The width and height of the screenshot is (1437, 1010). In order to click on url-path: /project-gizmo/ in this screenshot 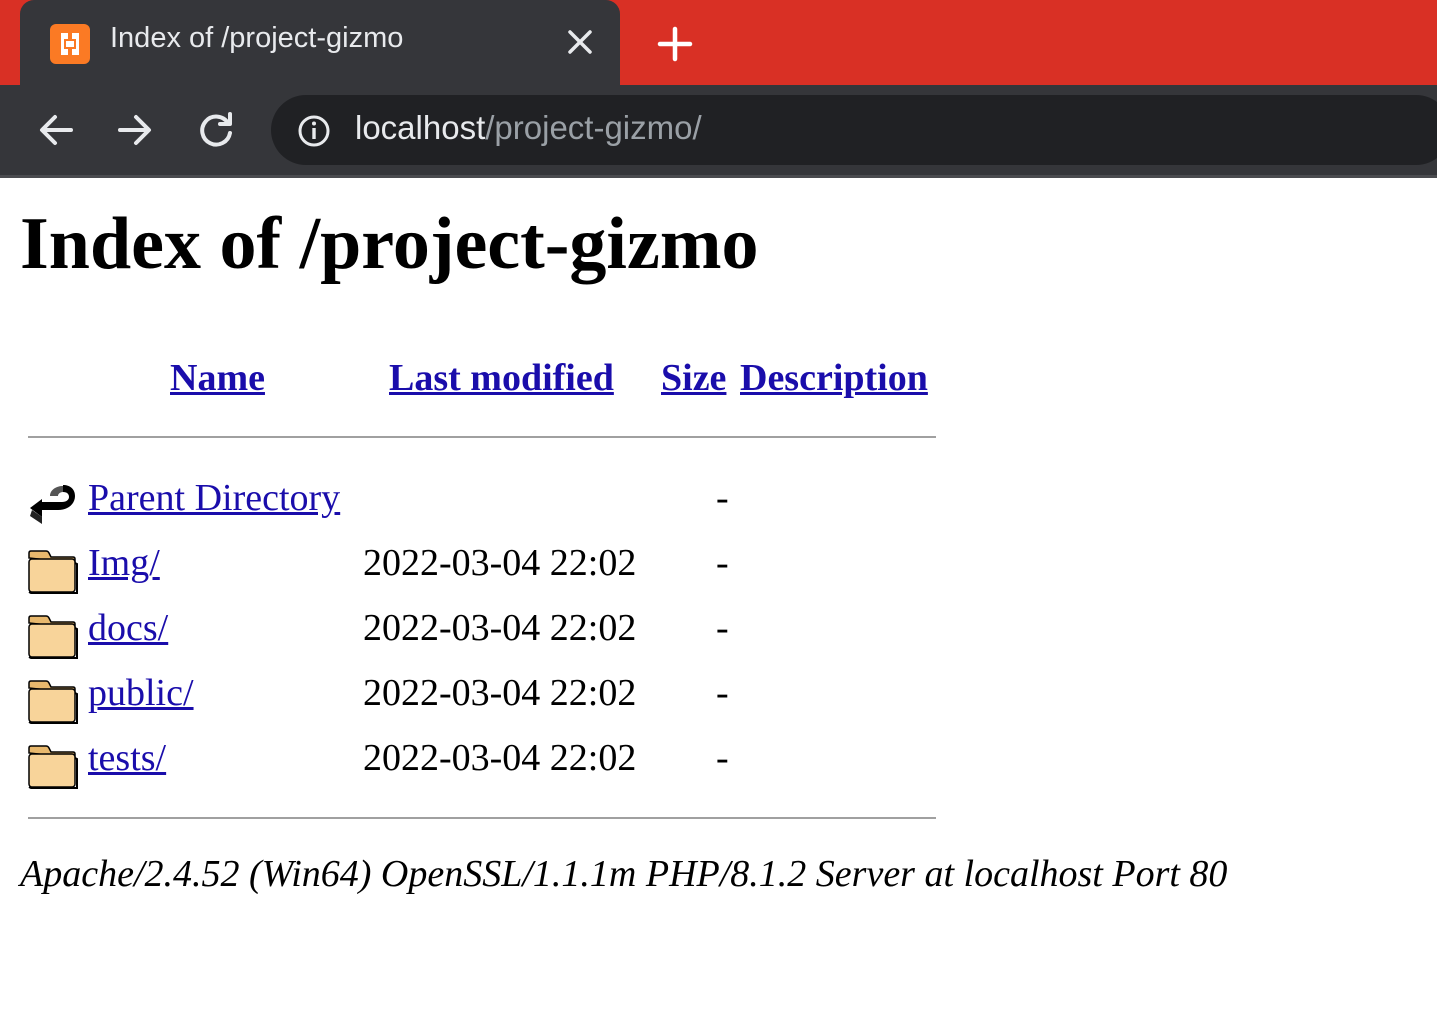, I will do `click(593, 127)`.